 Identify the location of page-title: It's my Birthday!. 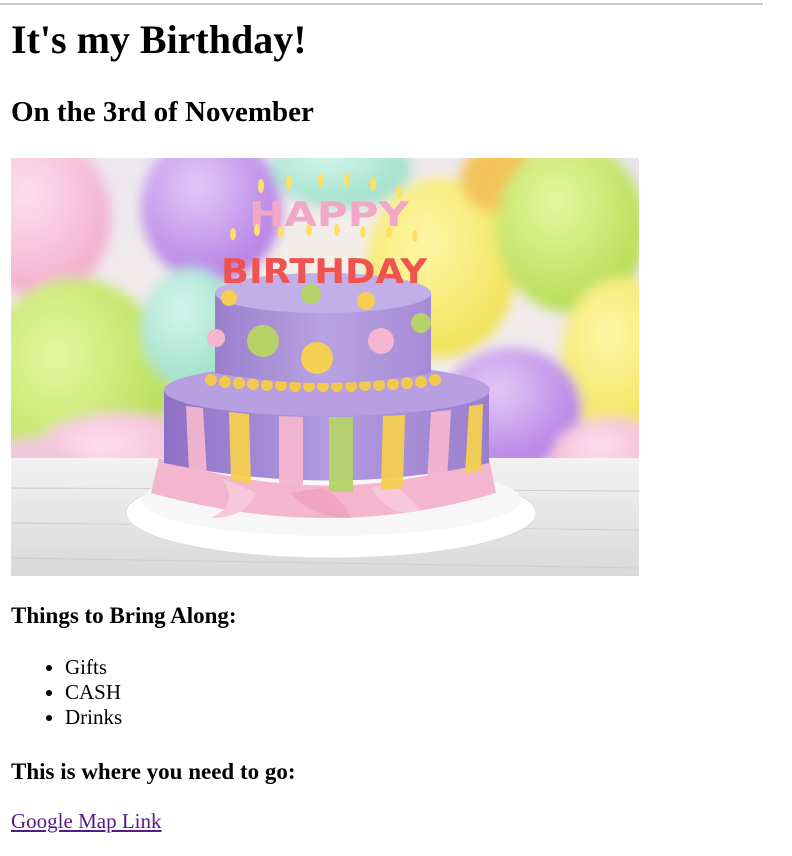
(159, 39).